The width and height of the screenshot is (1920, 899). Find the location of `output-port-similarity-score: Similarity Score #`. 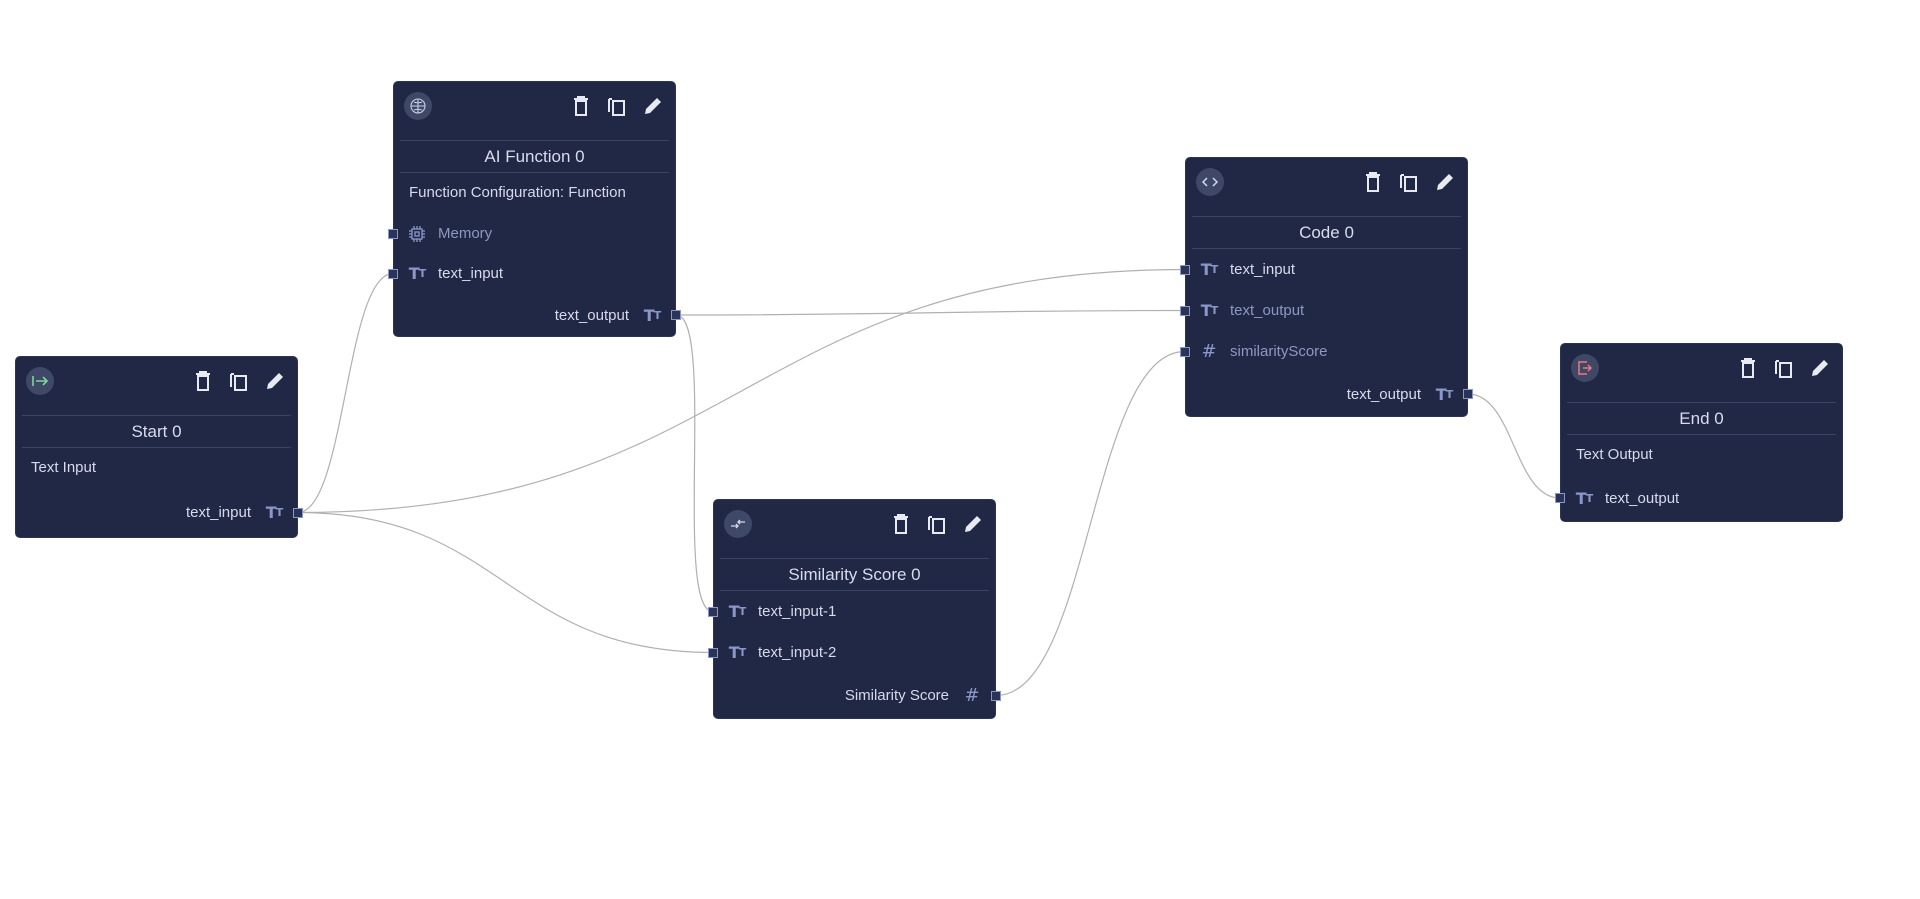

output-port-similarity-score: Similarity Score # is located at coordinates (857, 695).